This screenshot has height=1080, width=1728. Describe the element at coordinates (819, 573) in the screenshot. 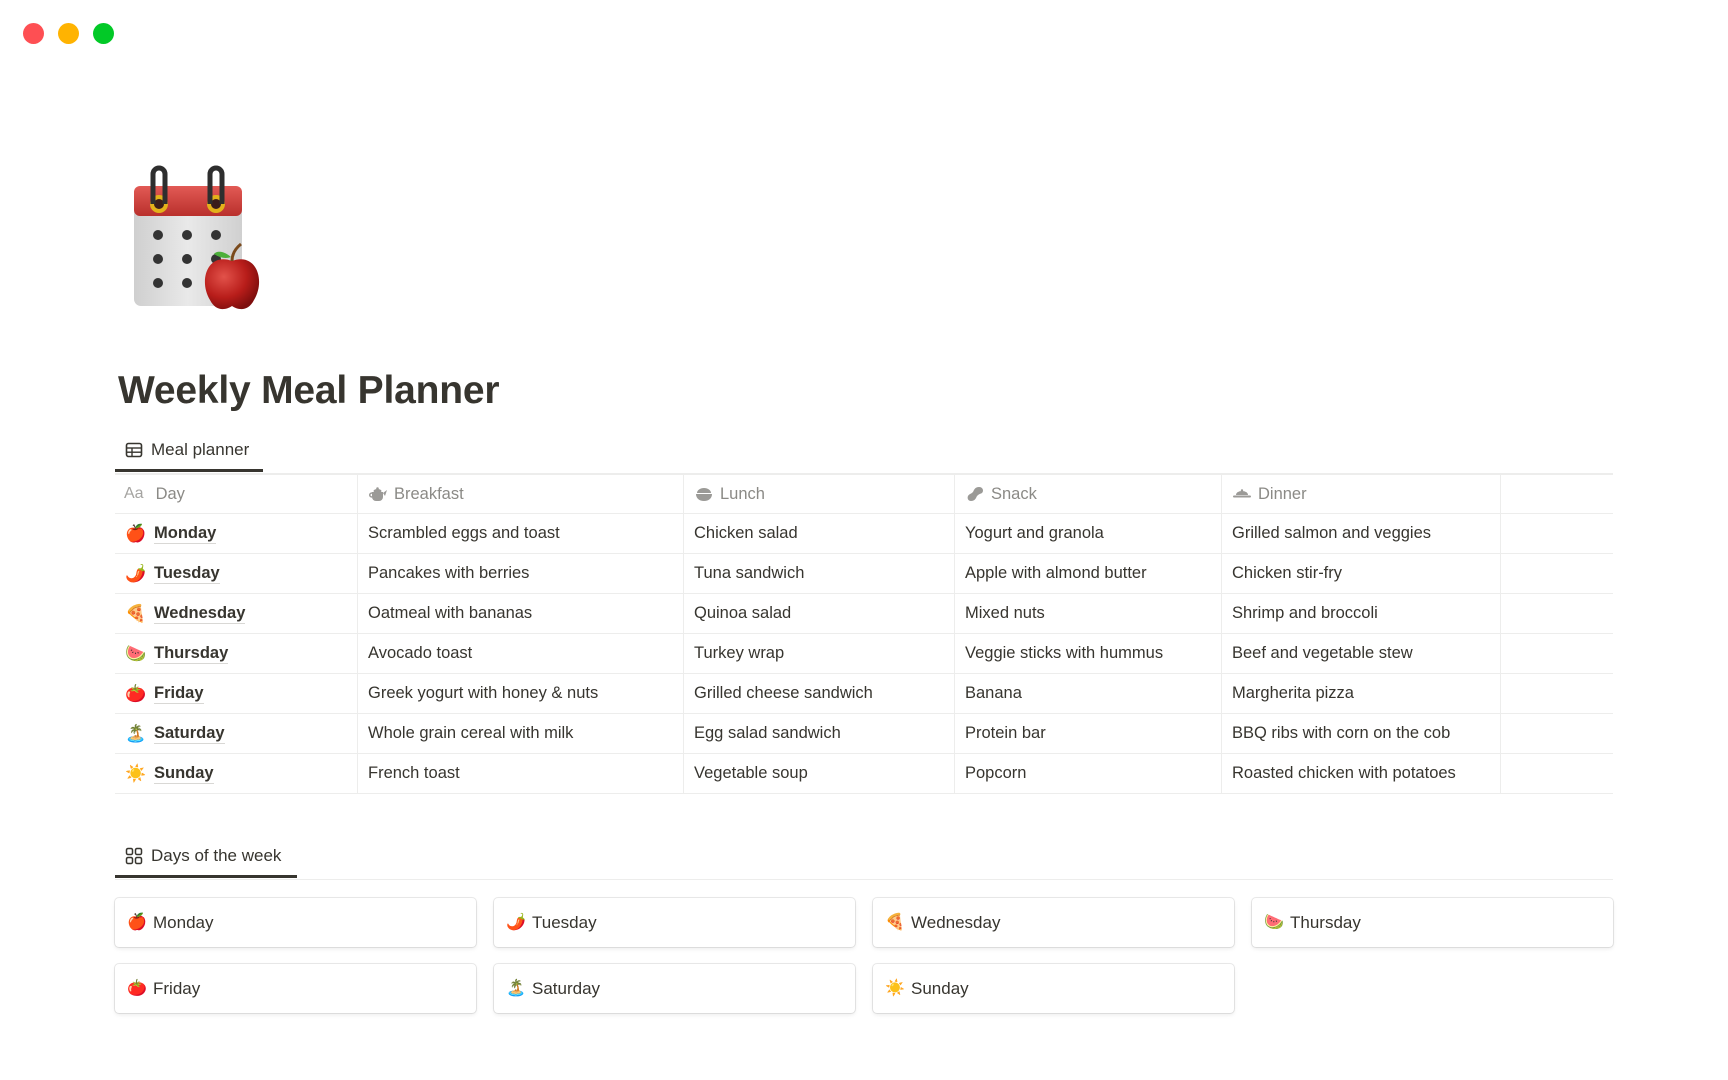

I see `cell-lunch: Tuna sandwich` at that location.